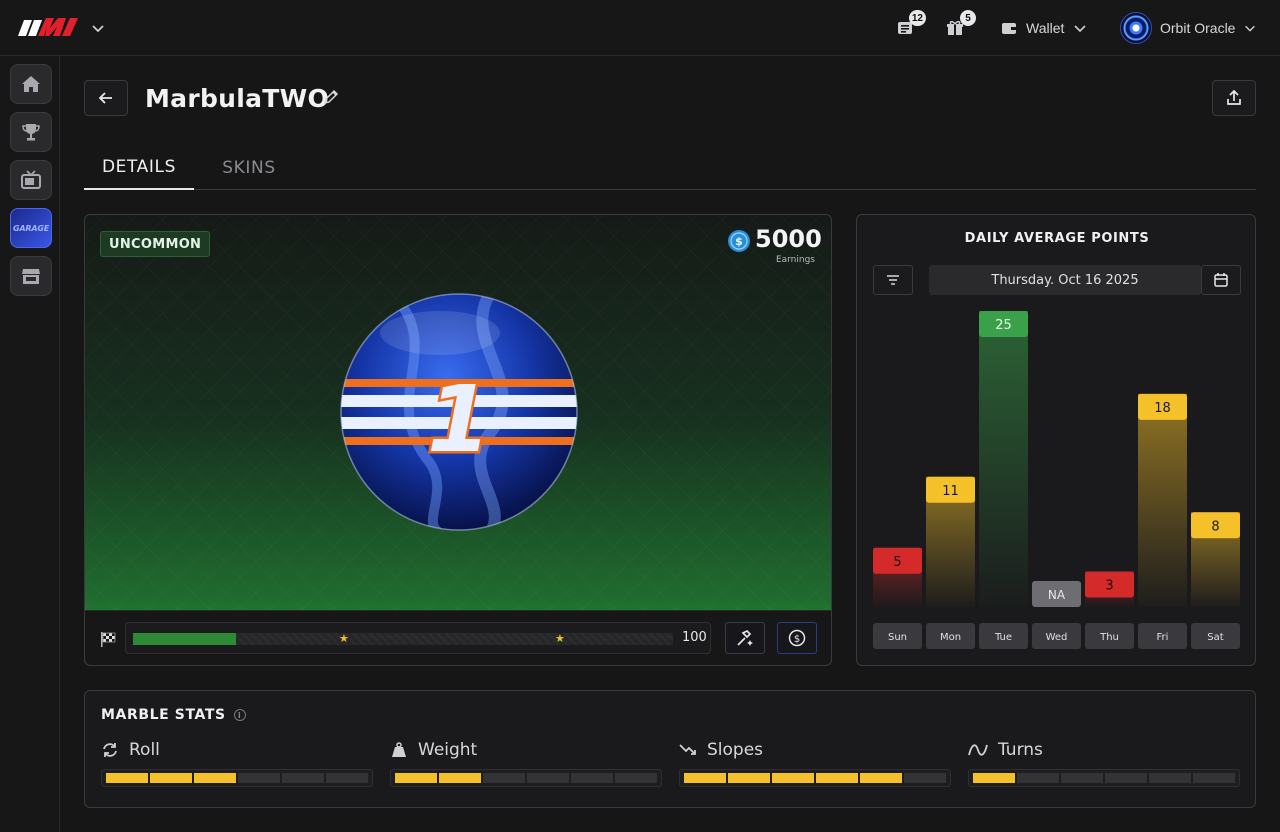  Describe the element at coordinates (331, 97) in the screenshot. I see `pencil-icon` at that location.